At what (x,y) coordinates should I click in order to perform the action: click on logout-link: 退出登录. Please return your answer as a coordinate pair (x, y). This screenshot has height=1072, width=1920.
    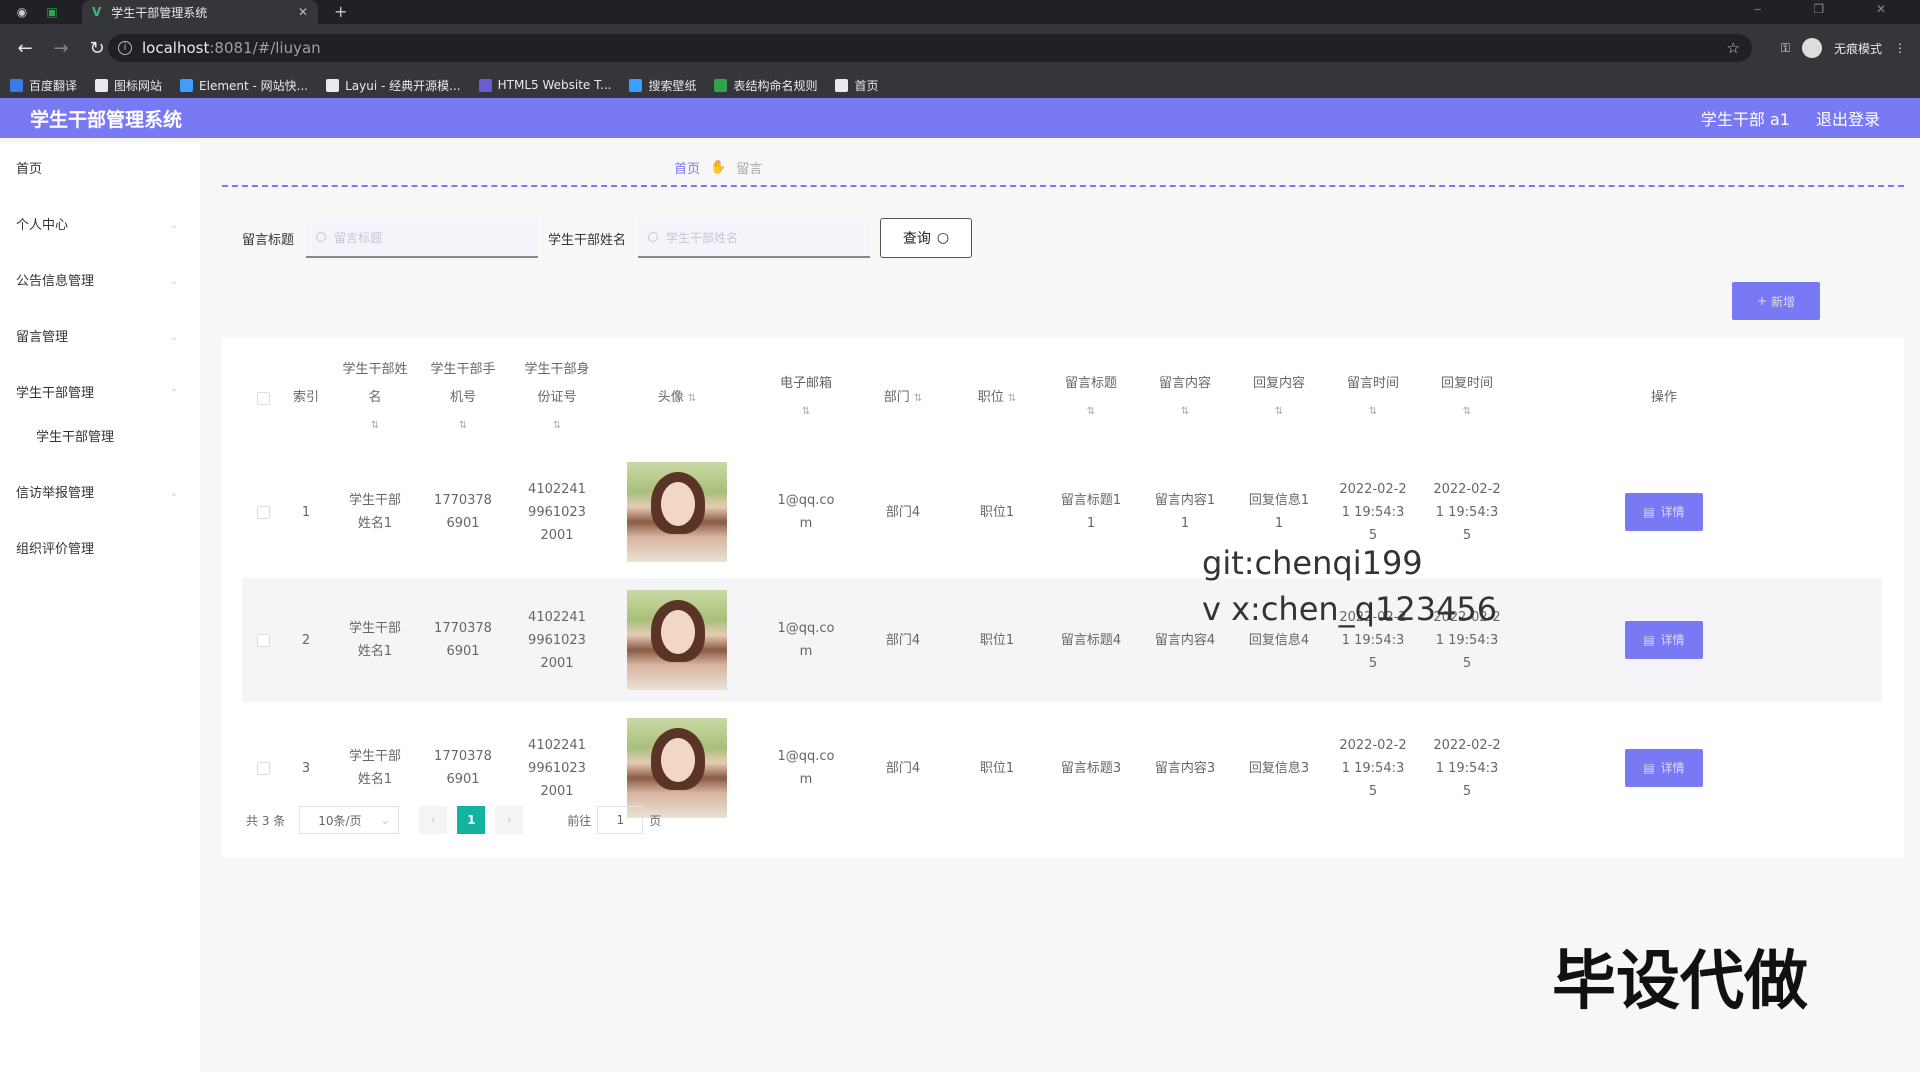
    Looking at the image, I should click on (1848, 118).